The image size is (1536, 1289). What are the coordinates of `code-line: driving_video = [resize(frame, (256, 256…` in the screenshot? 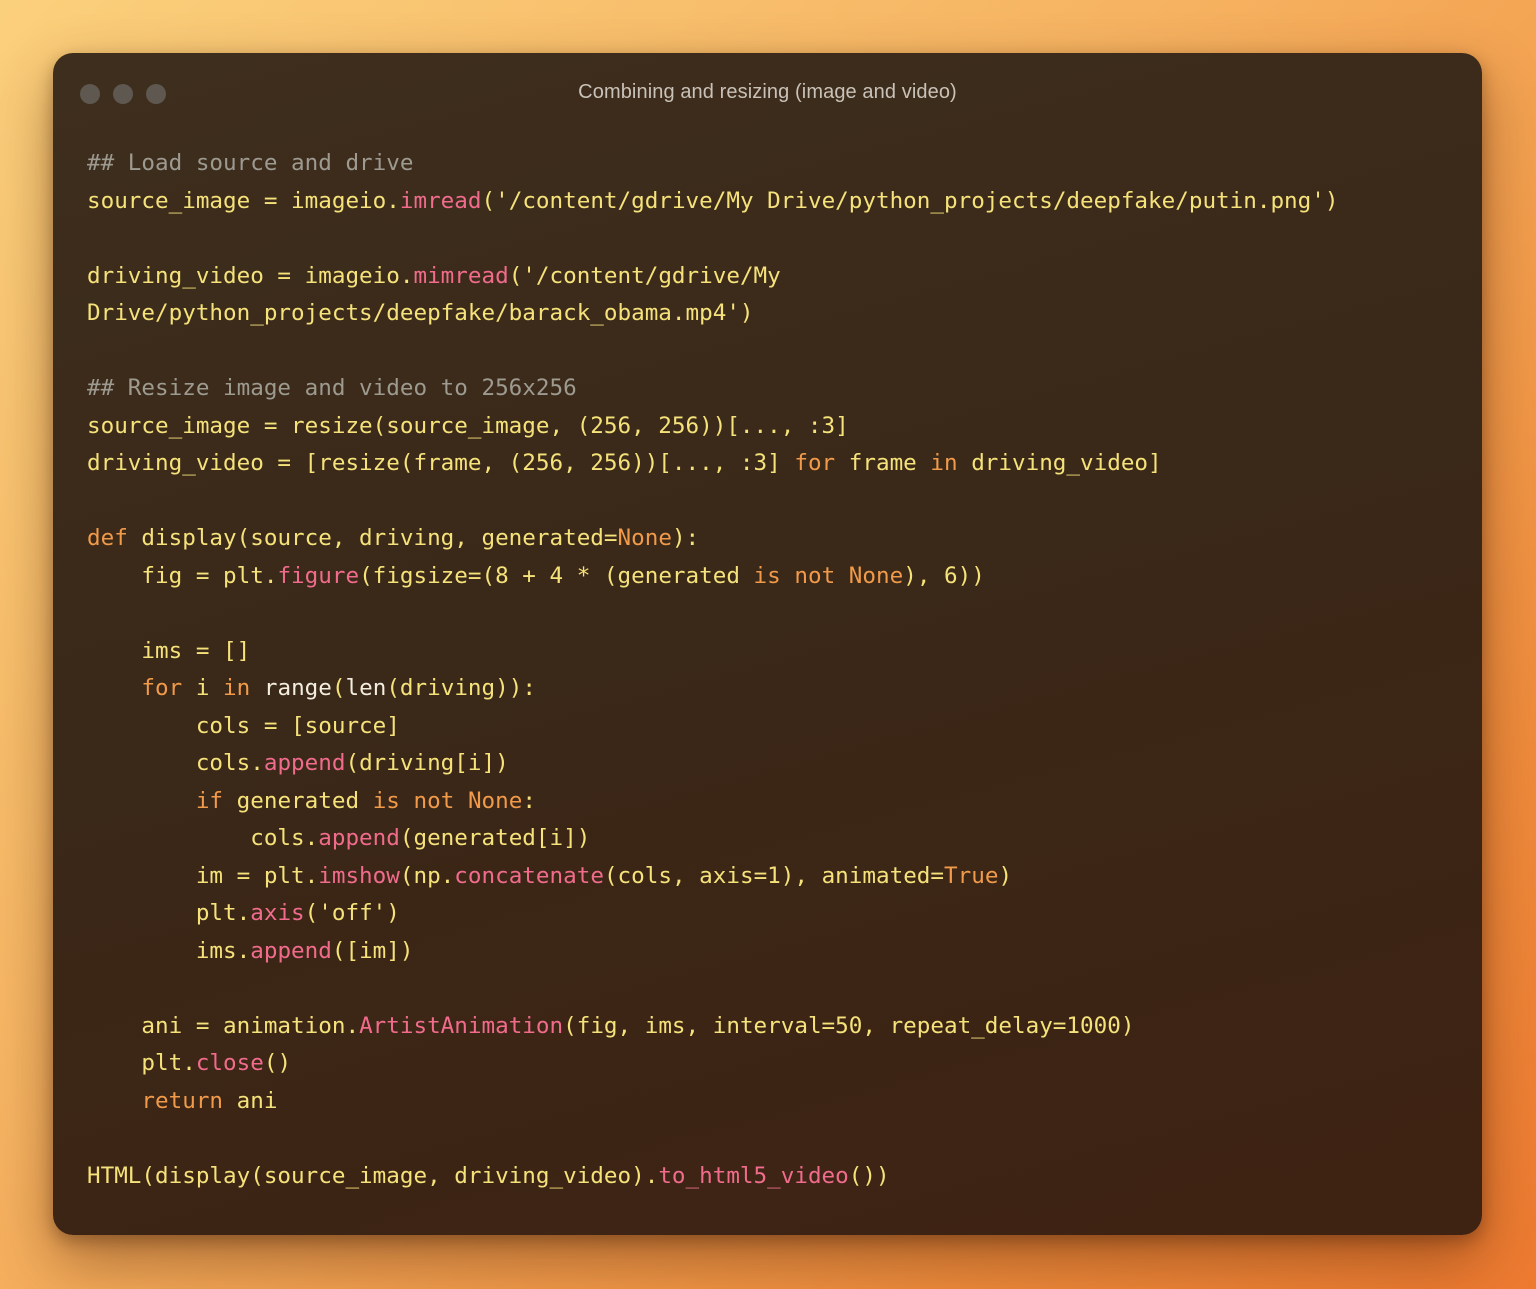 It's located at (624, 463).